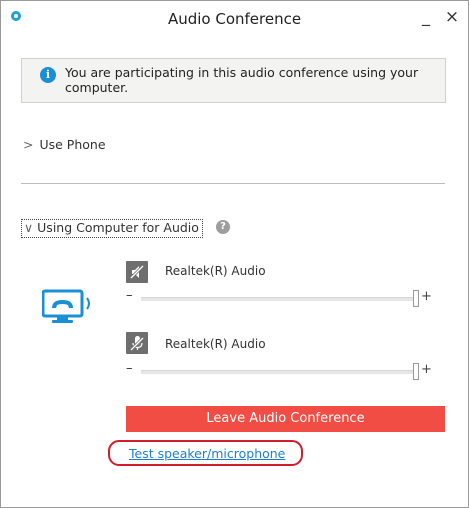  Describe the element at coordinates (129, 295) in the screenshot. I see `speaker-volume-down: –` at that location.